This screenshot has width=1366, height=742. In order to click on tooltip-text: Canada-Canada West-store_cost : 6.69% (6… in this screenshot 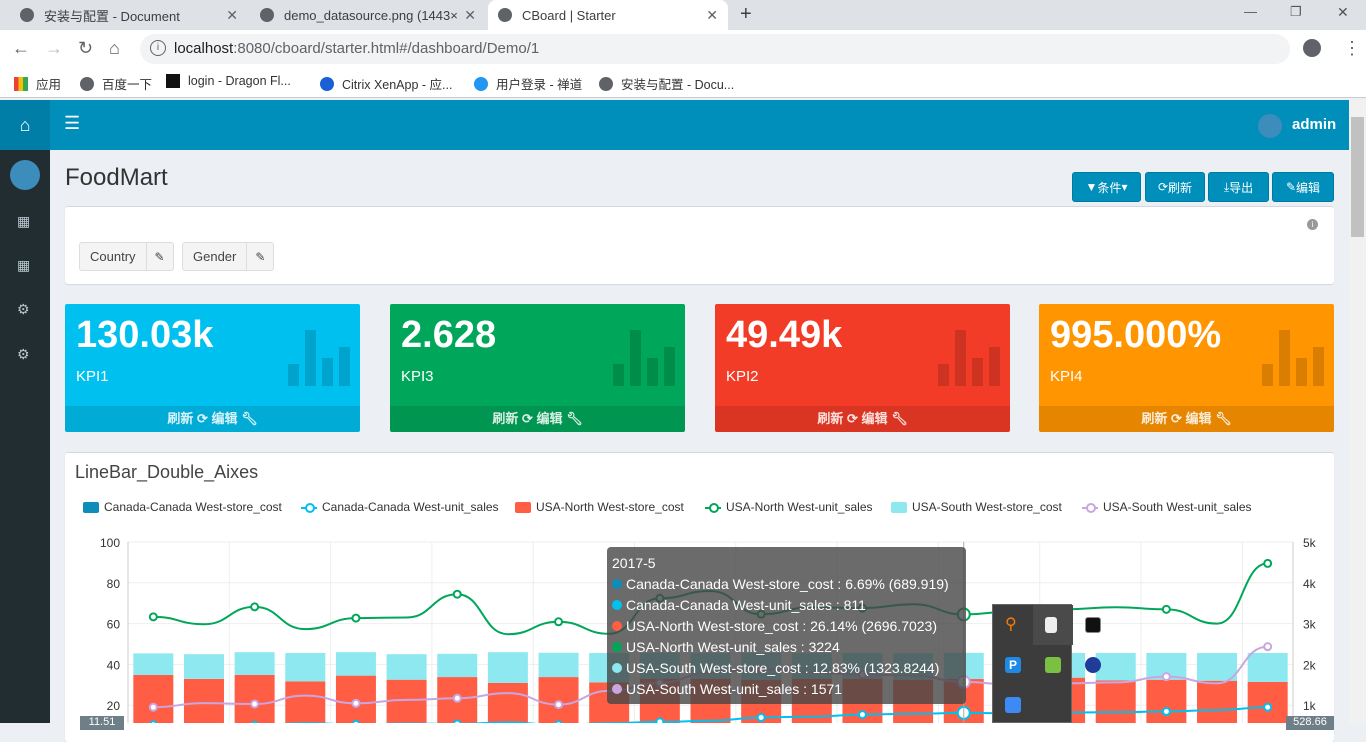, I will do `click(787, 584)`.